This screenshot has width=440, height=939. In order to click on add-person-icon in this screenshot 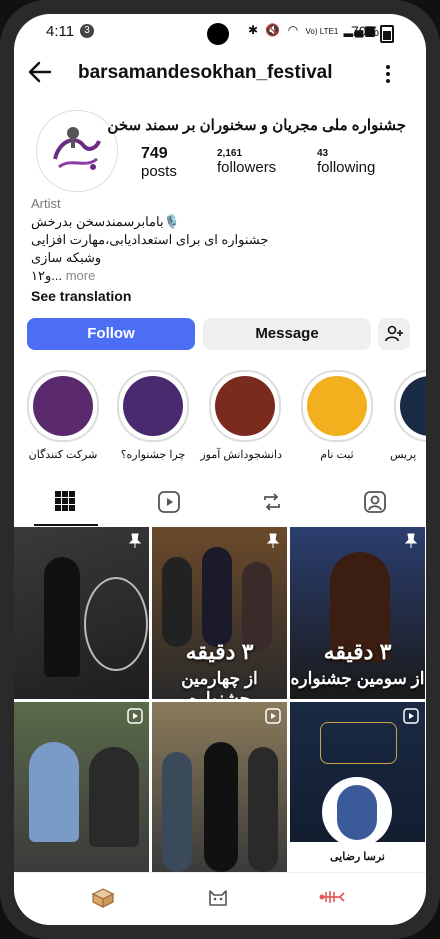, I will do `click(394, 333)`.